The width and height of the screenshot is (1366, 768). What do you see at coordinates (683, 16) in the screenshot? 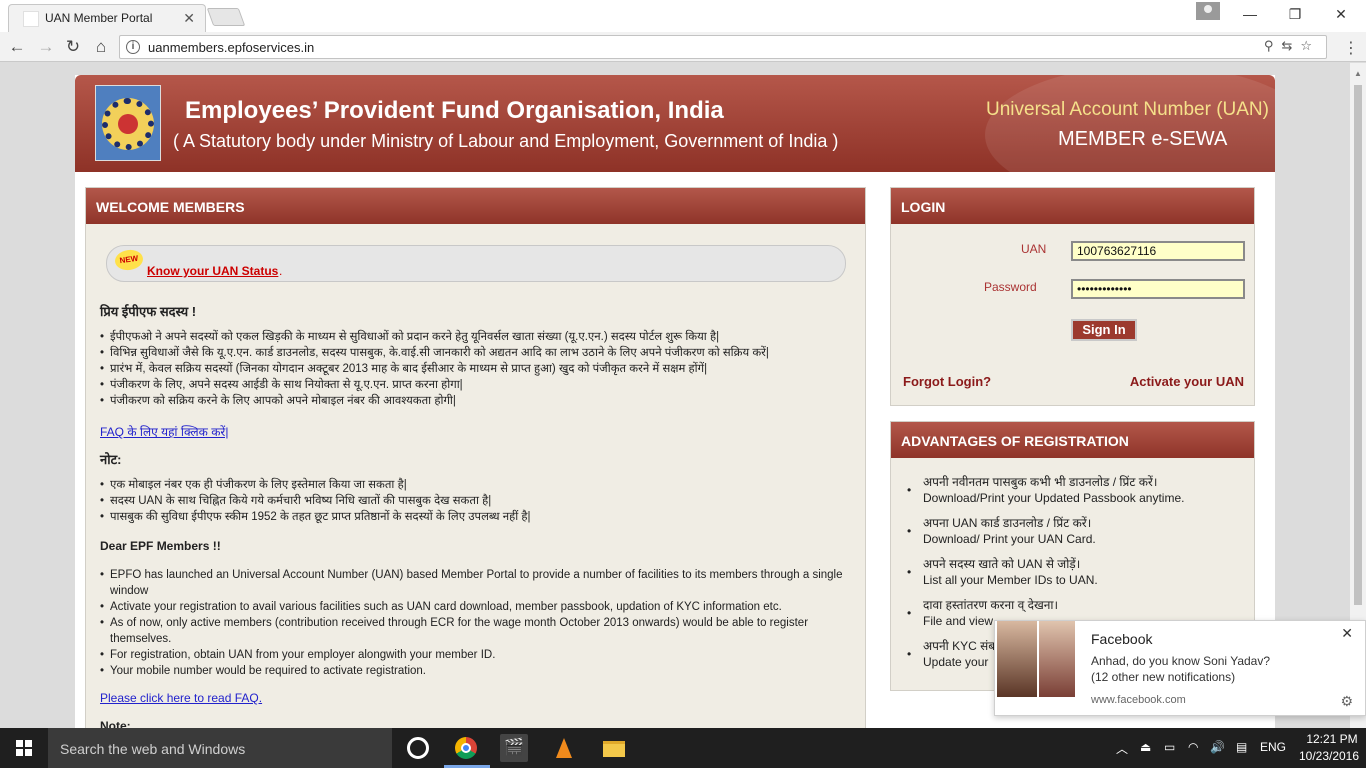
I see `browser-tabbar: UAN Member Portal ✕ — ❐ ✕` at bounding box center [683, 16].